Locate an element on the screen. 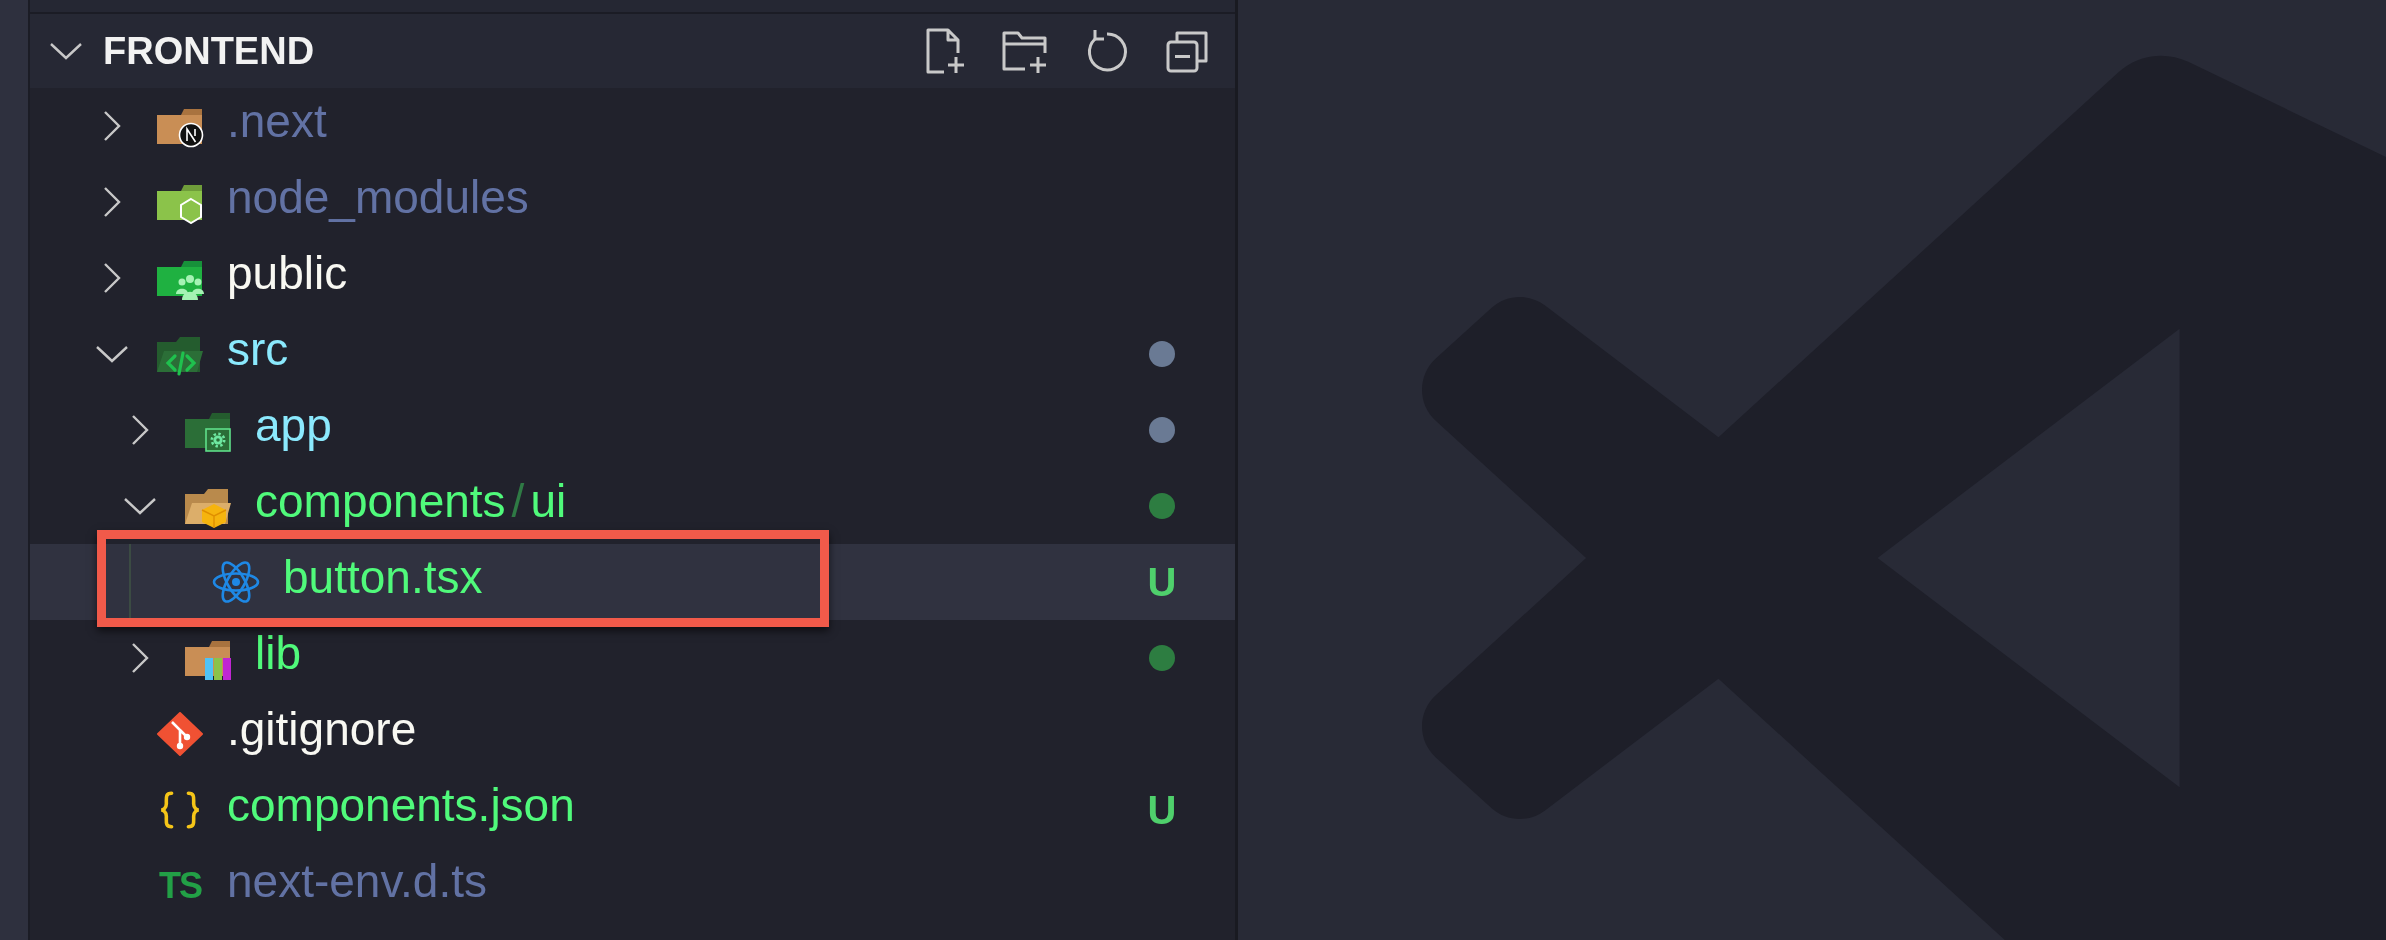 Image resolution: width=2386 pixels, height=940 pixels. file-name: button.tsx is located at coordinates (383, 577).